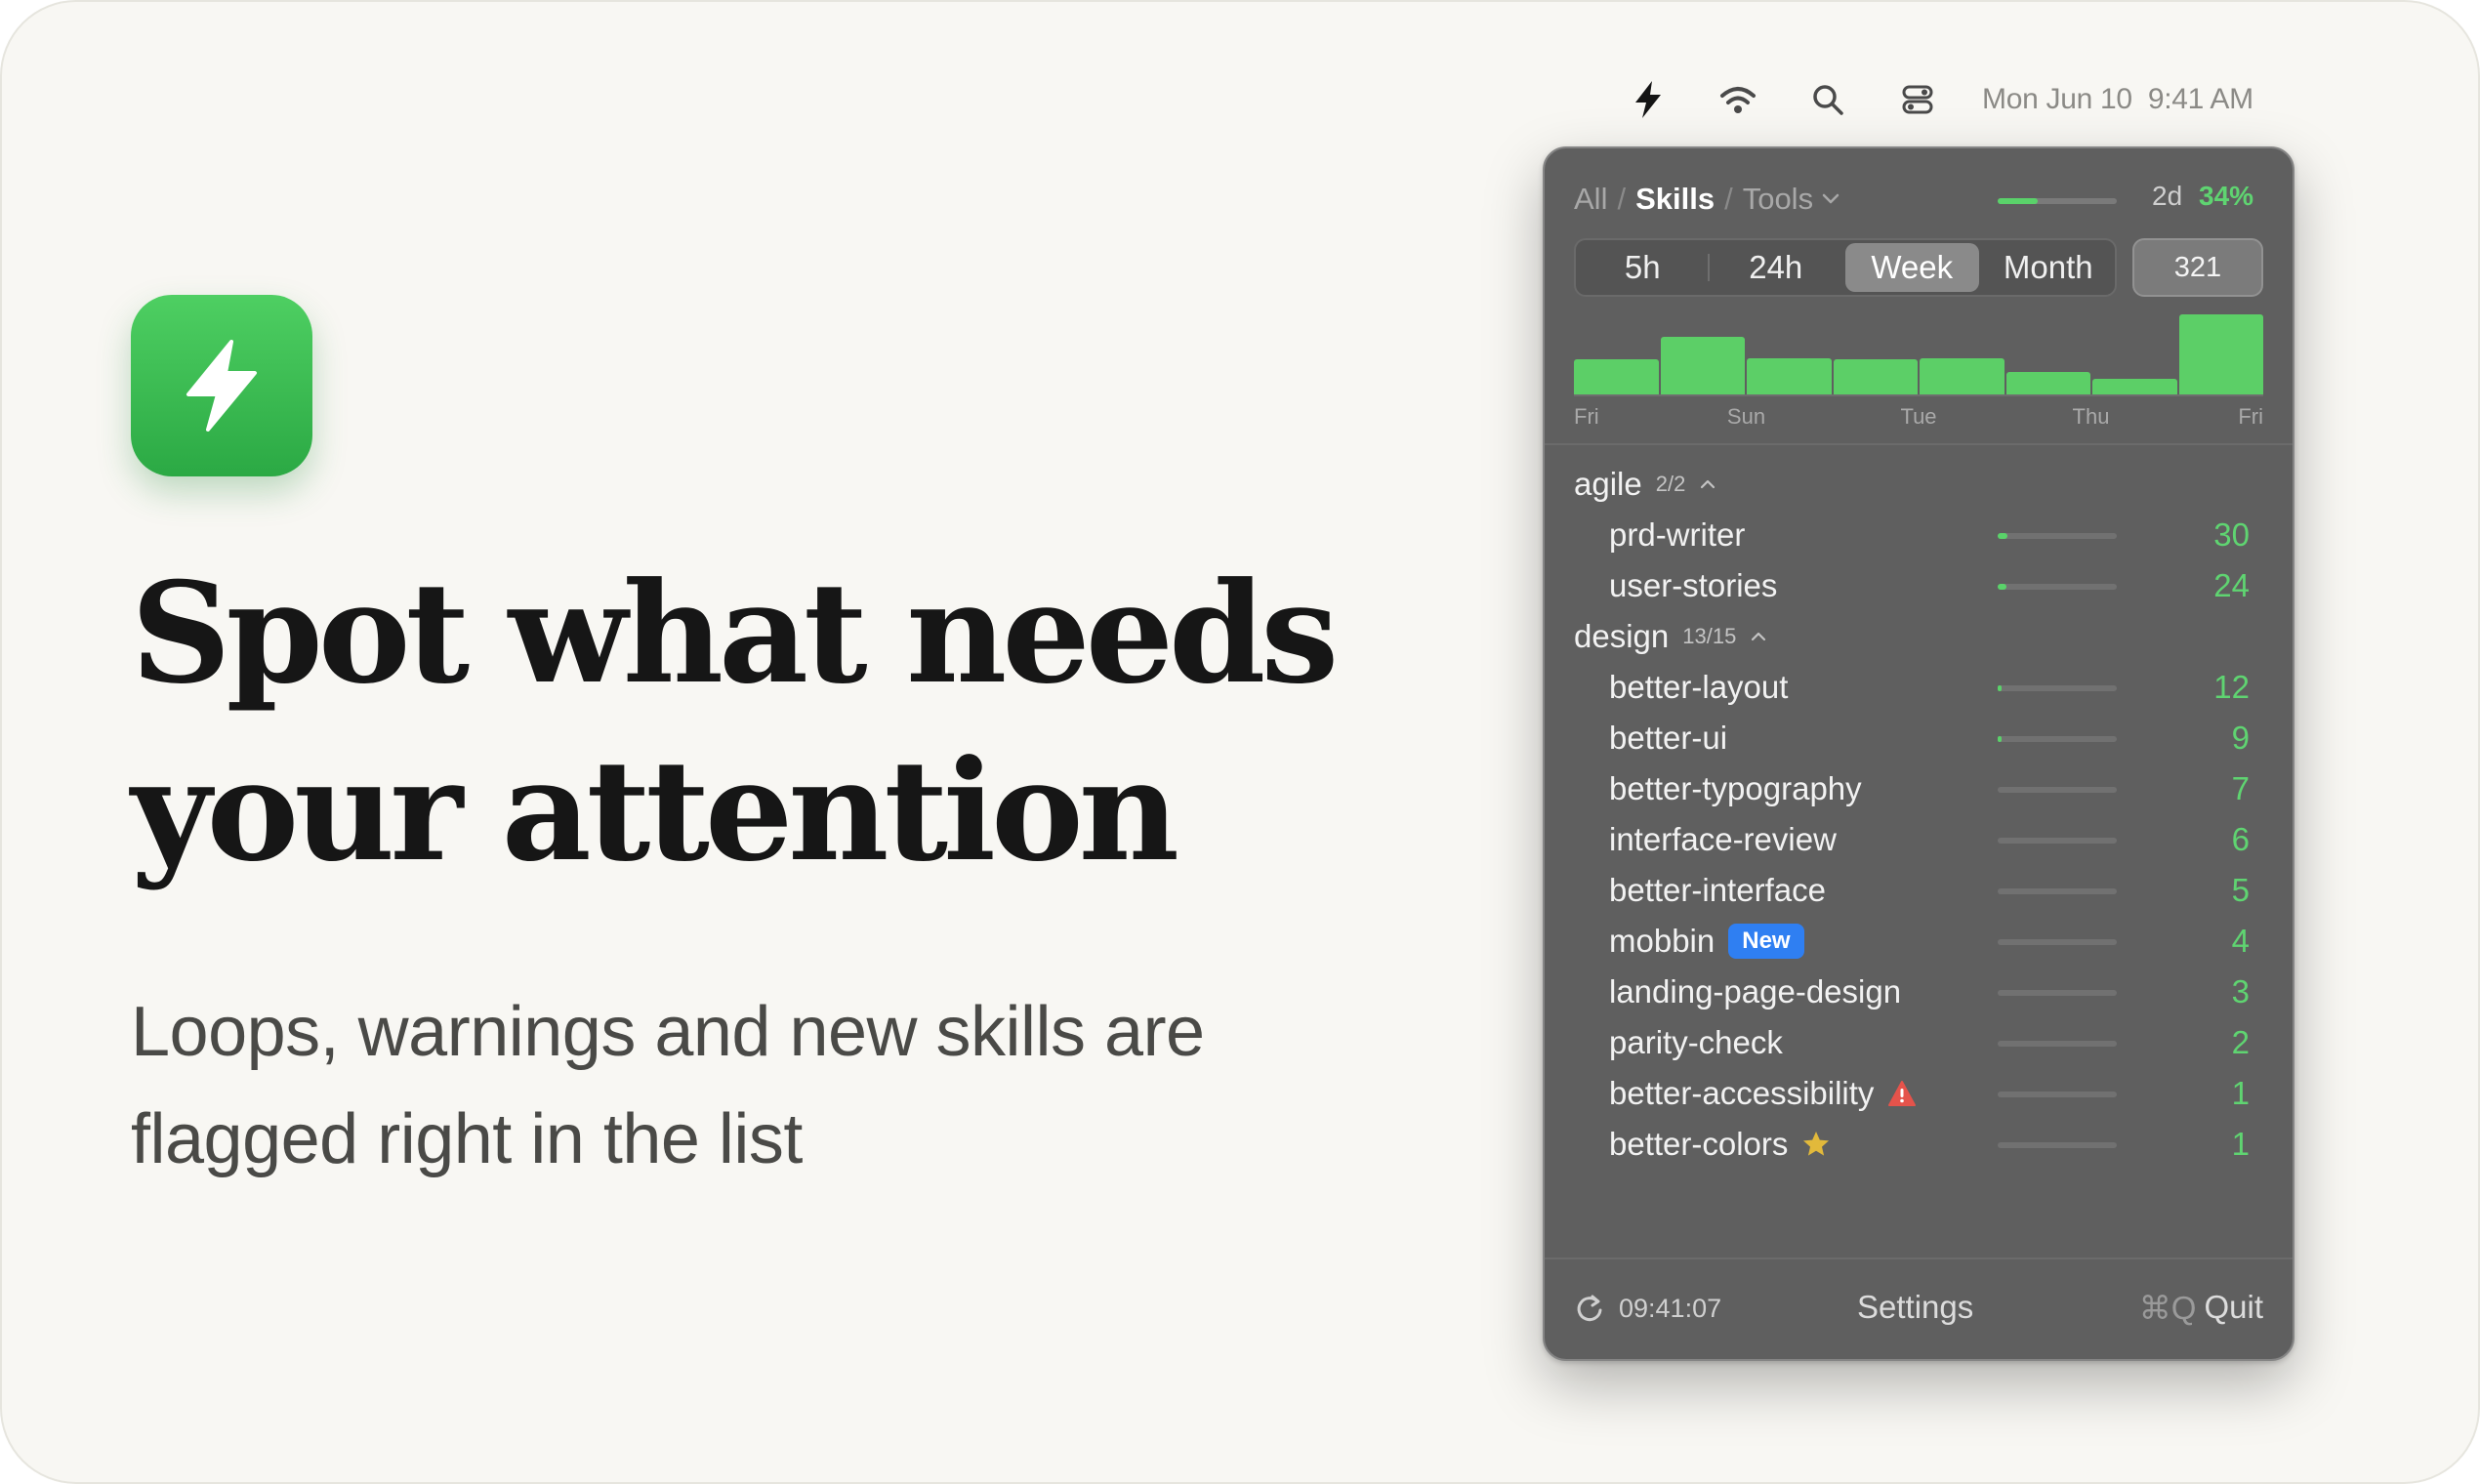 The height and width of the screenshot is (1484, 2480). Describe the element at coordinates (1919, 942) in the screenshot. I see `skill-row: mobbin New 4` at that location.